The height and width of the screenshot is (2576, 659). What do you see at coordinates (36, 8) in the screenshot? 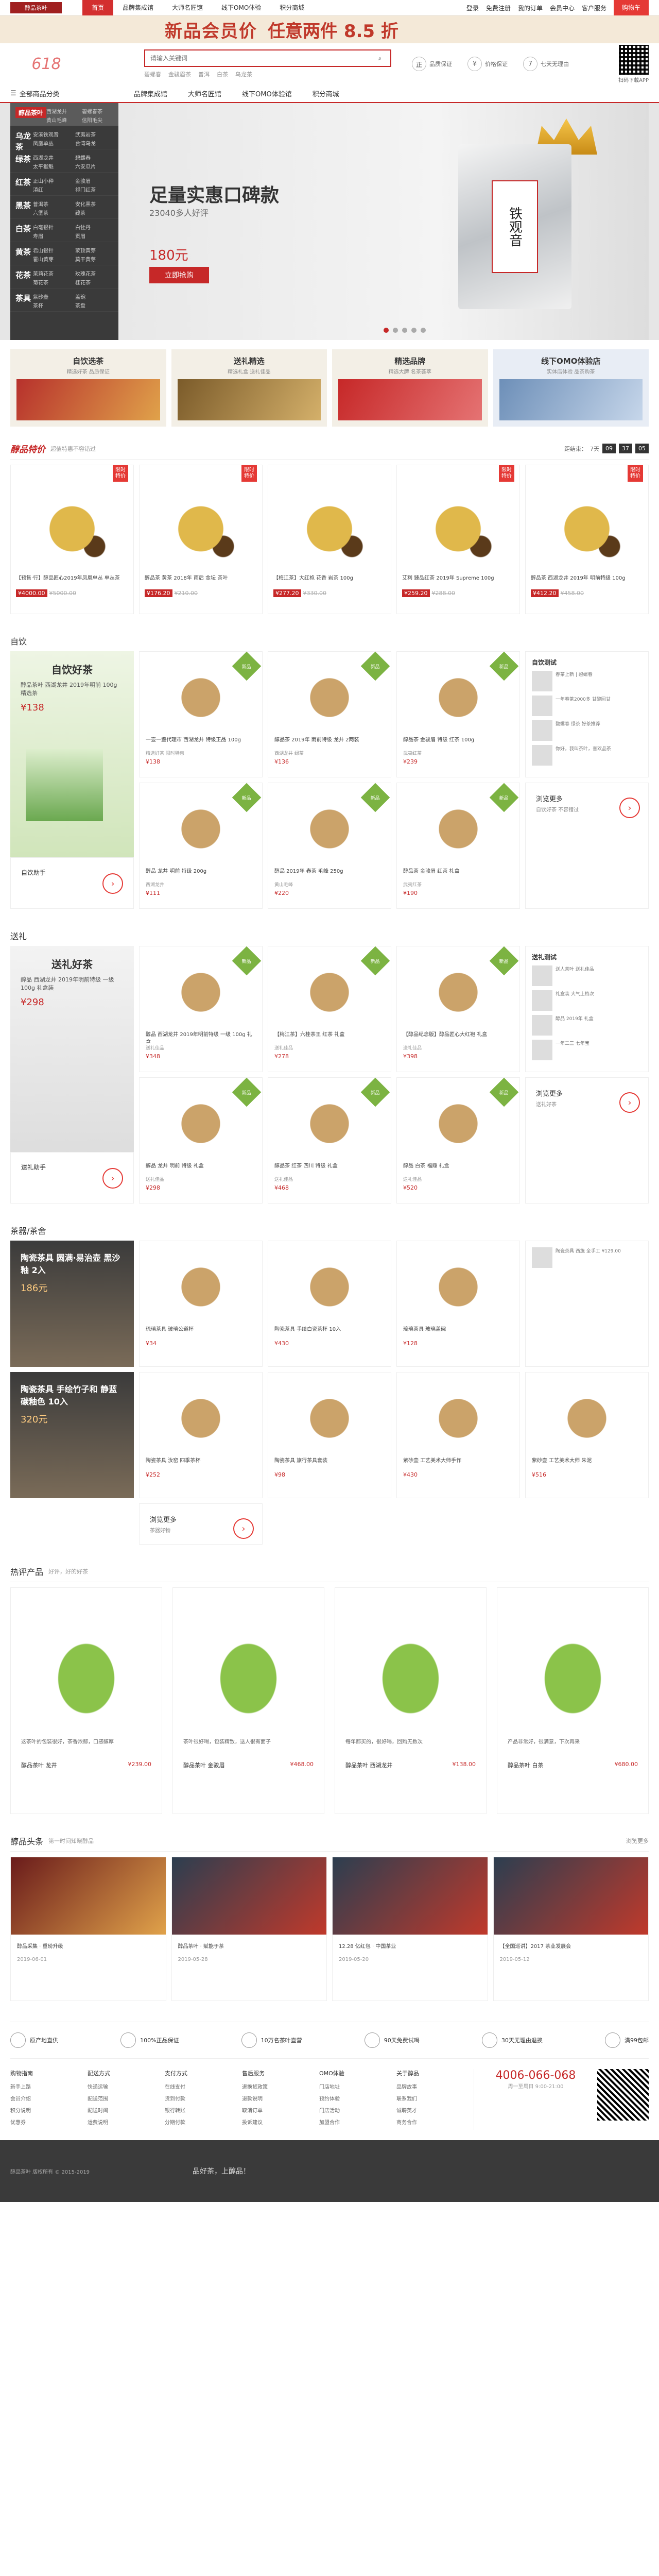
I see `site-logo-small: 醇品茶叶` at bounding box center [36, 8].